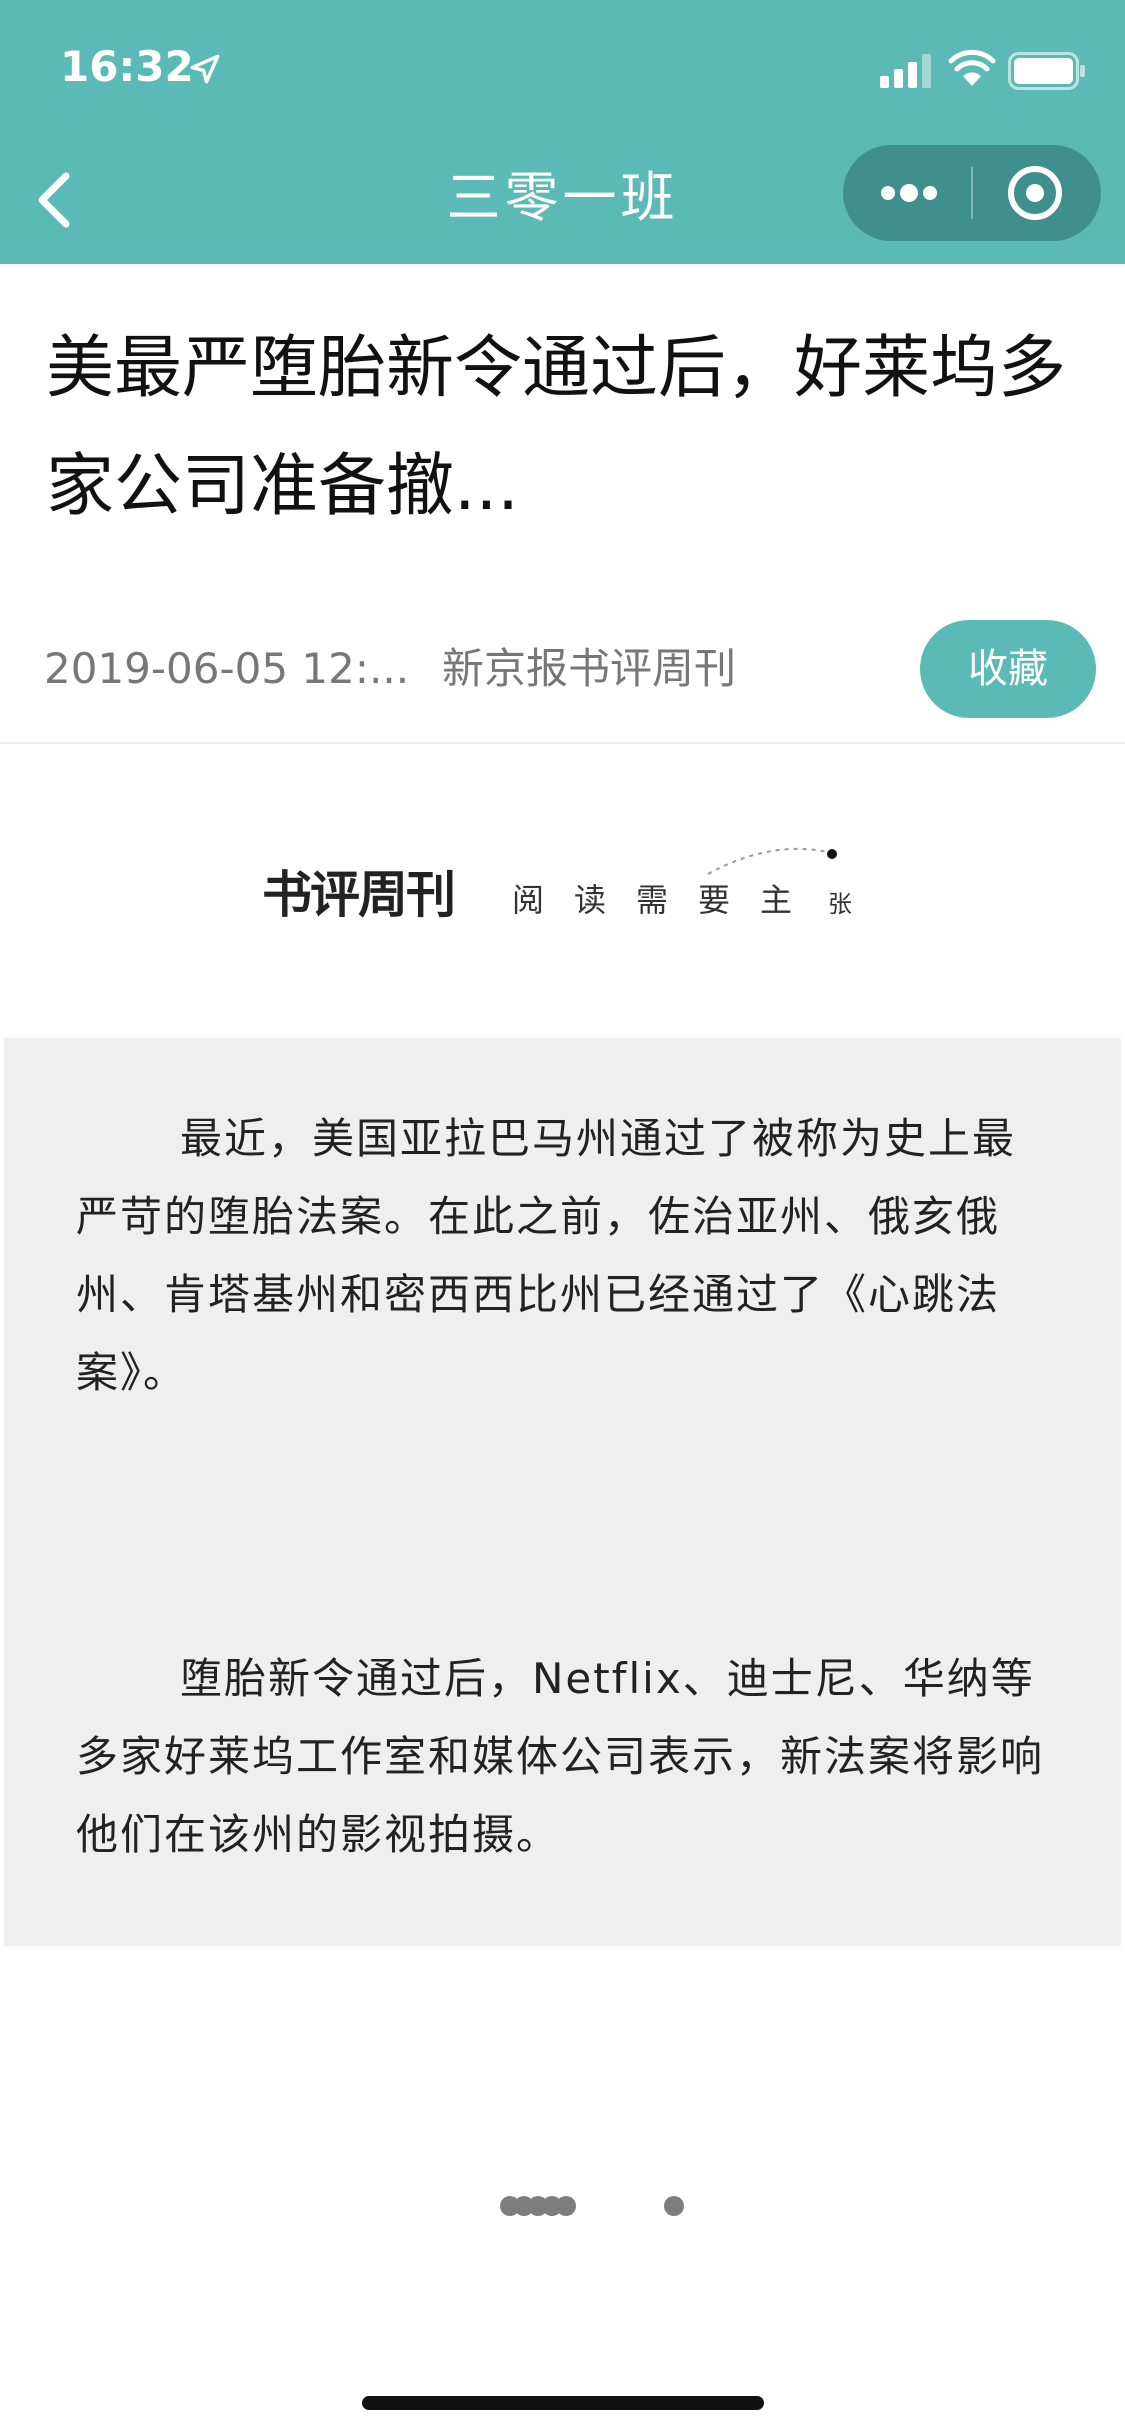 The width and height of the screenshot is (1125, 2436). I want to click on location-icon, so click(205, 69).